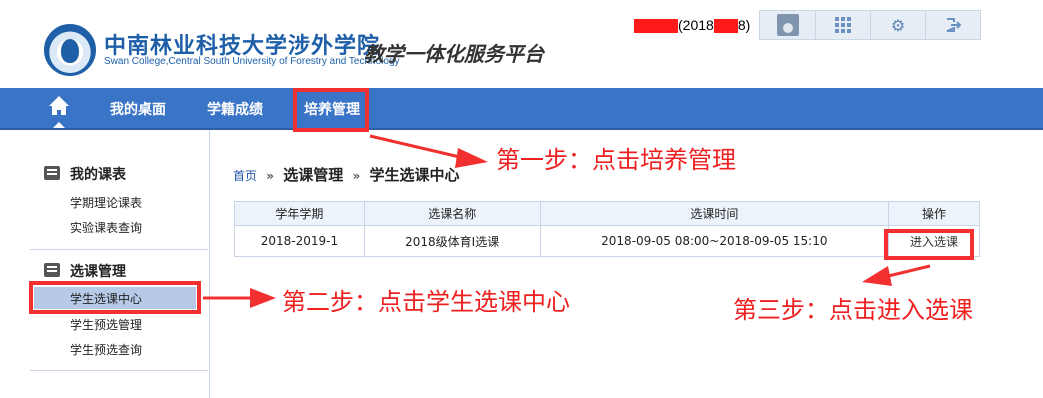  I want to click on avatar-icon, so click(787, 25).